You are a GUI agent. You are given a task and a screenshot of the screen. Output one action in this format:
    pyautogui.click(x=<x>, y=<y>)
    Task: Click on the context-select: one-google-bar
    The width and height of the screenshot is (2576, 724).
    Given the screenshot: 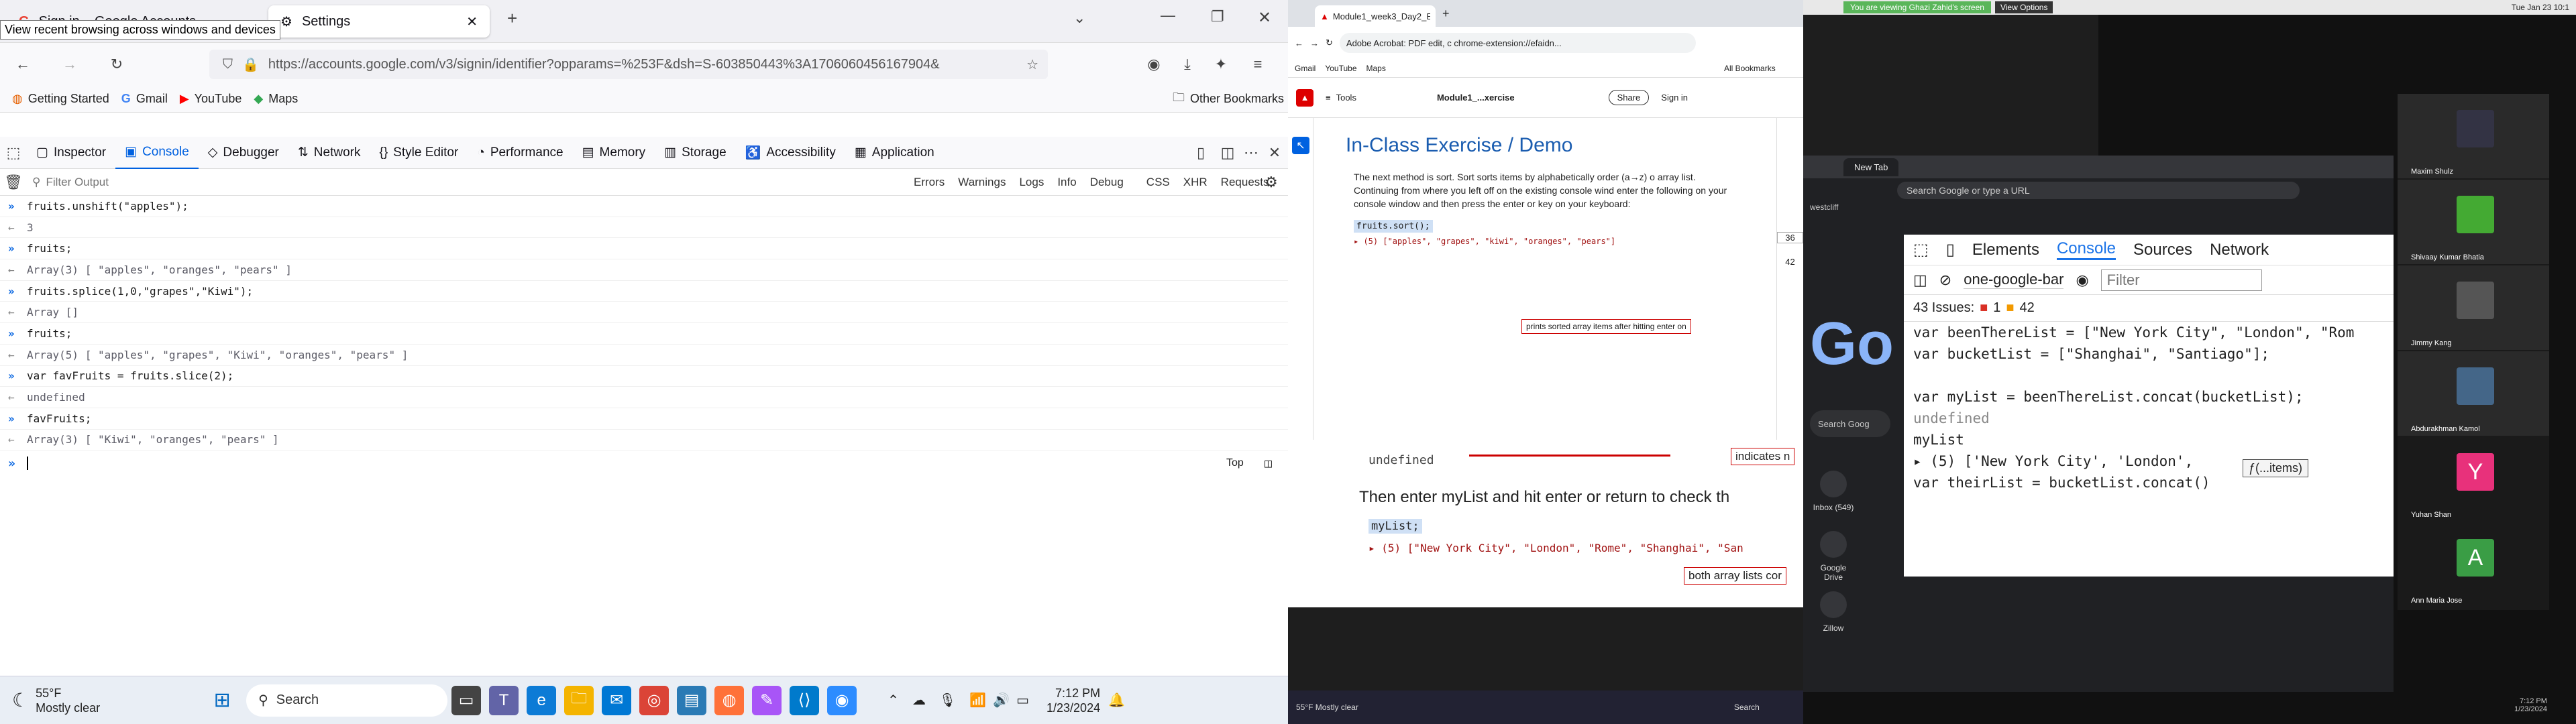 What is the action you would take?
    pyautogui.click(x=2014, y=280)
    